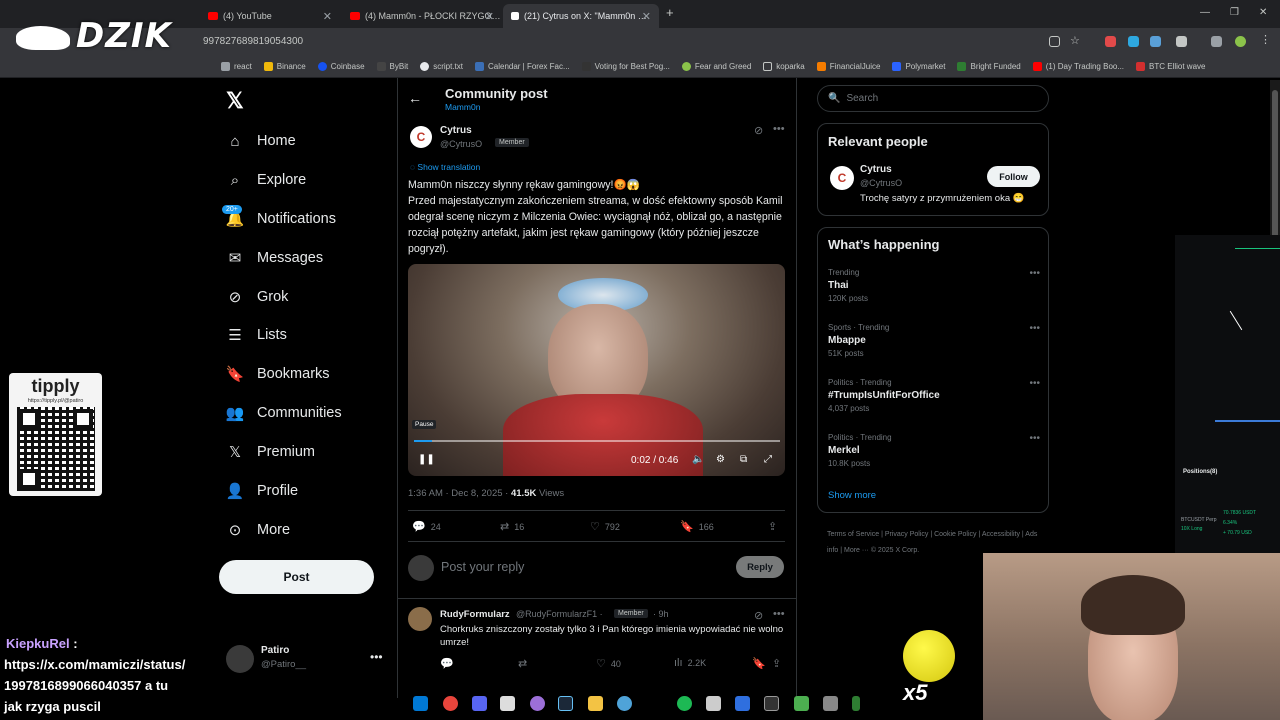 The height and width of the screenshot is (720, 1280). What do you see at coordinates (565, 703) in the screenshot?
I see `steam-icon` at bounding box center [565, 703].